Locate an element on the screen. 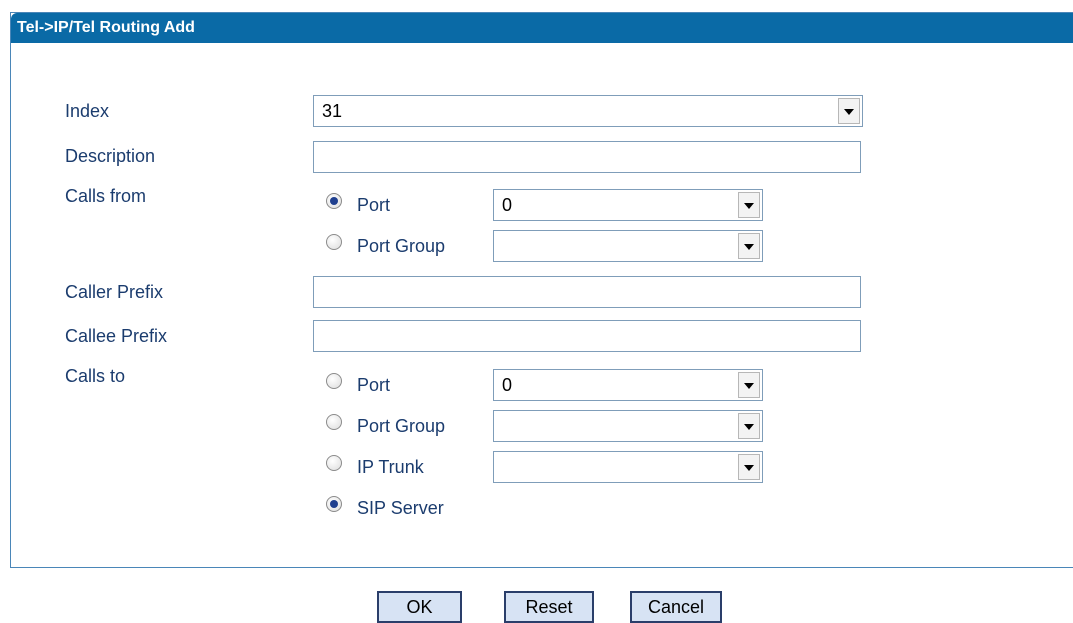  caller-prefix-label: Caller Prefix is located at coordinates (114, 292).